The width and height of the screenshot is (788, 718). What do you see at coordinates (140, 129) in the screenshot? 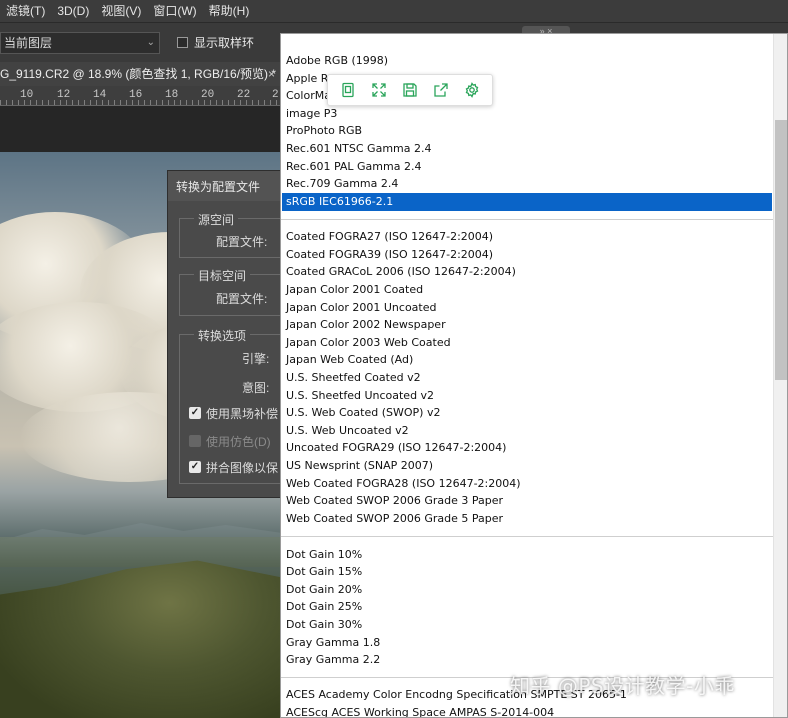
I see `canvas-pasteboard` at bounding box center [140, 129].